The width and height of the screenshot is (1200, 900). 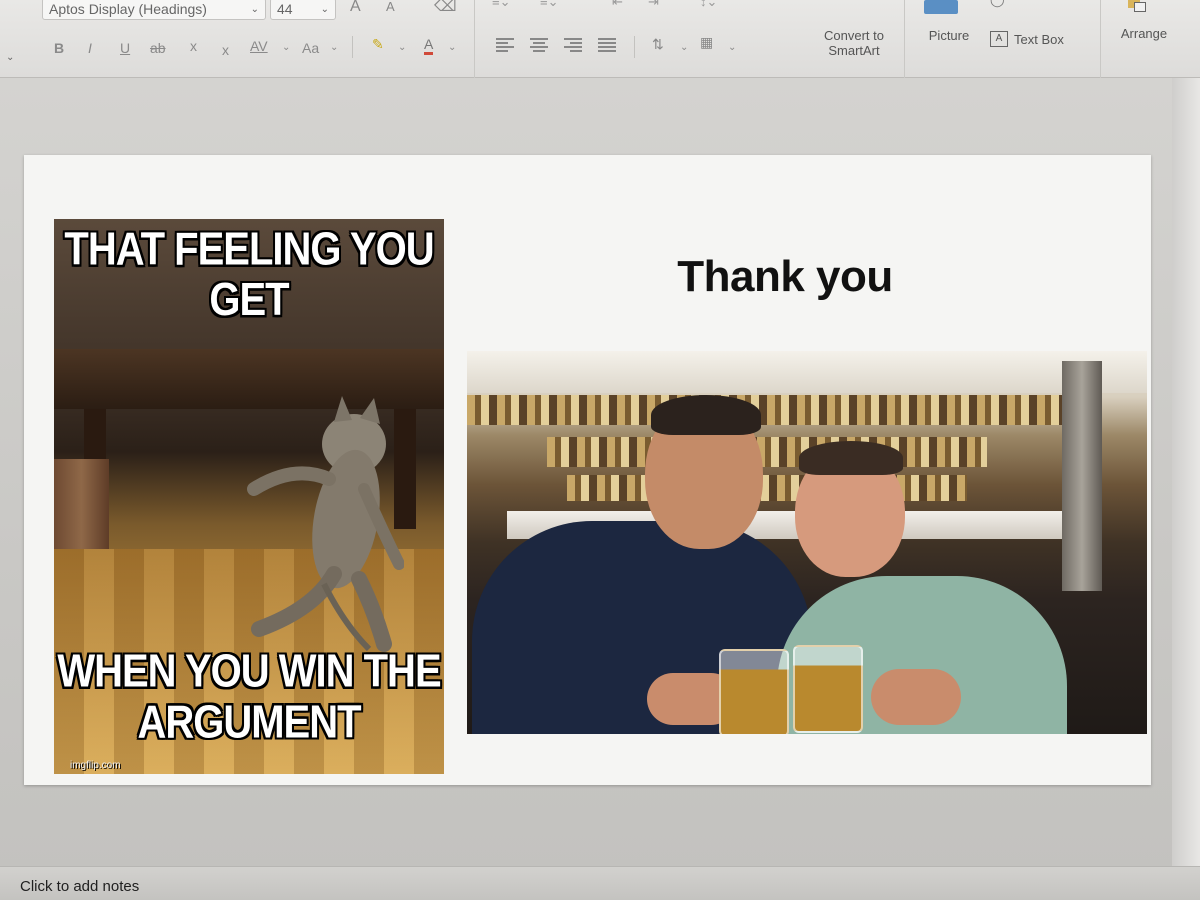 I want to click on arrange-button: Arrange, so click(x=1144, y=33).